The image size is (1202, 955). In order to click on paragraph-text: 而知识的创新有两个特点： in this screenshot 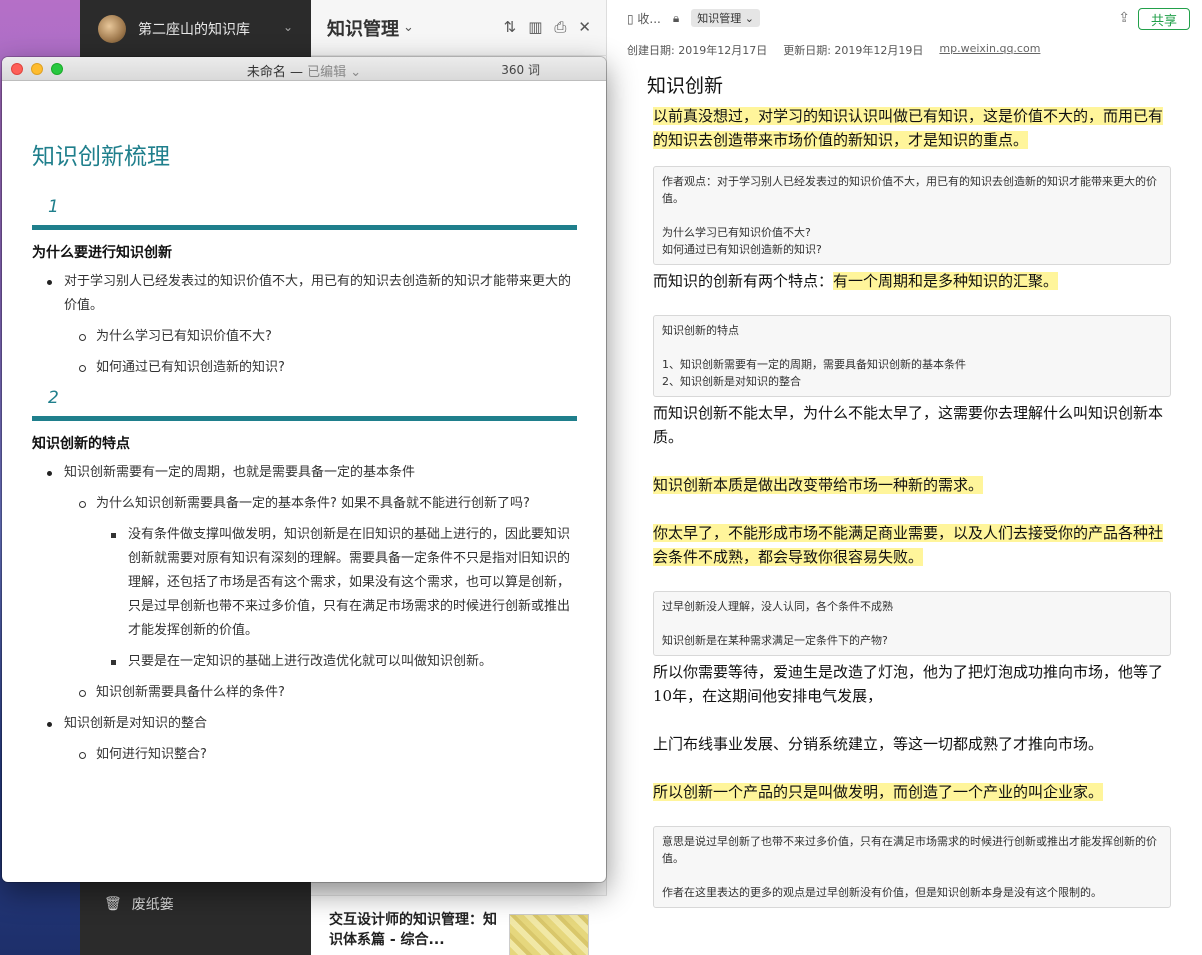, I will do `click(743, 281)`.